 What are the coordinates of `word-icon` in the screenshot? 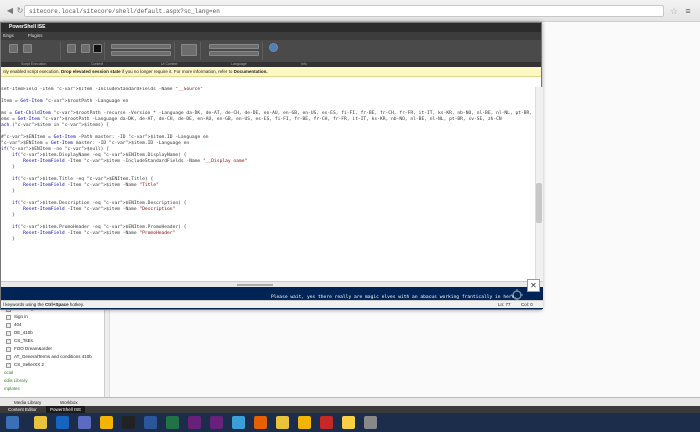 It's located at (150, 422).